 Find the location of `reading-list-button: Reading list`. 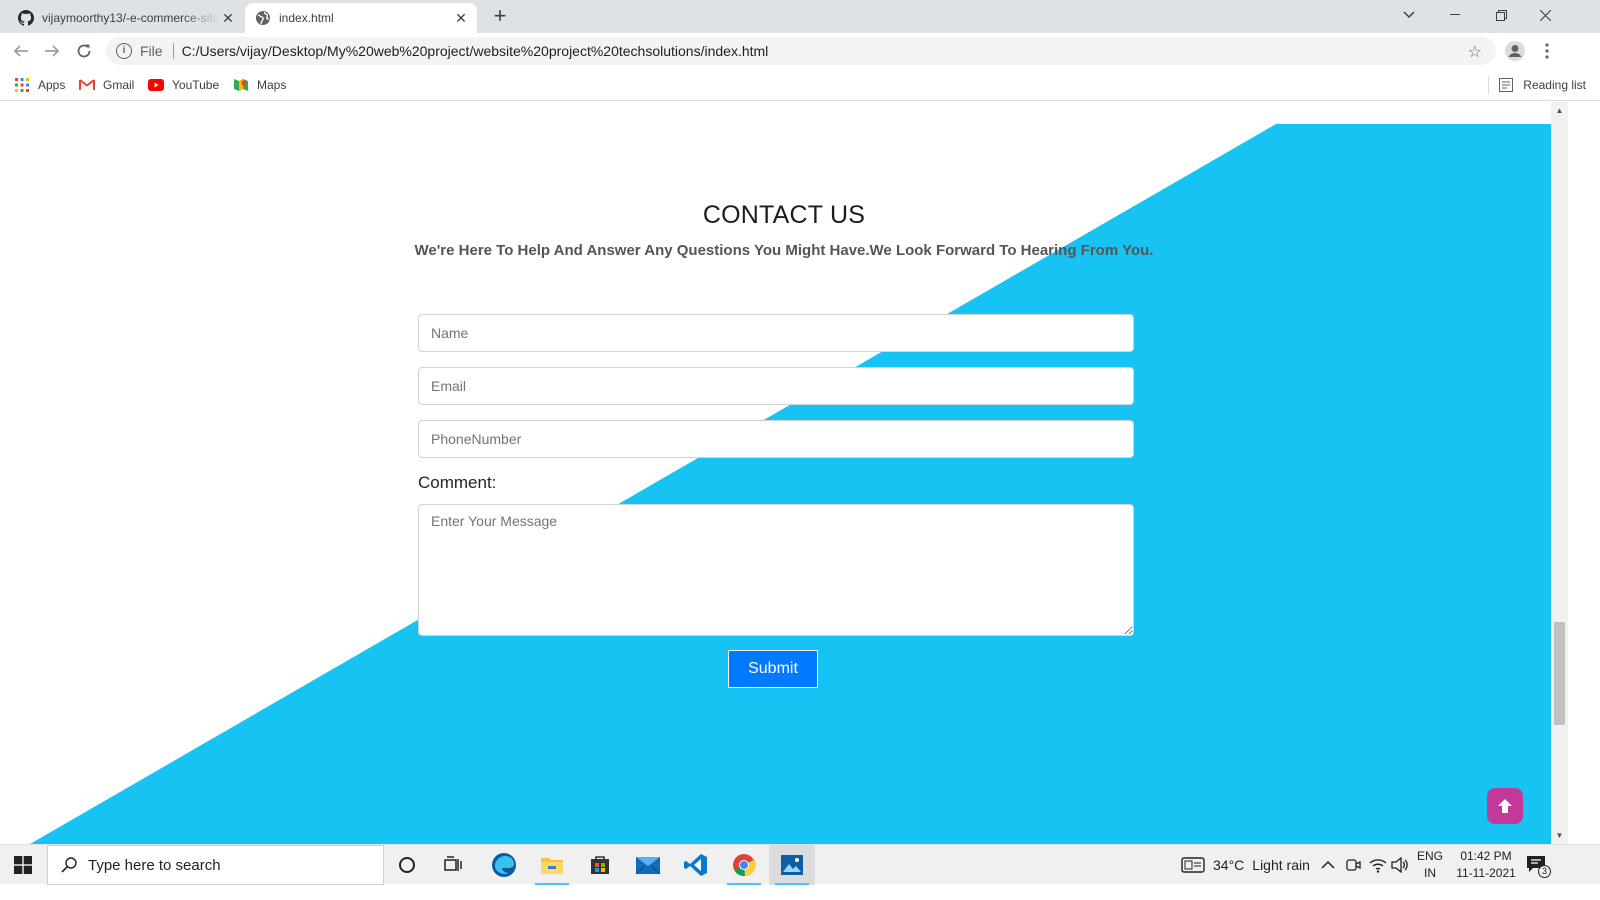

reading-list-button: Reading list is located at coordinates (1537, 85).